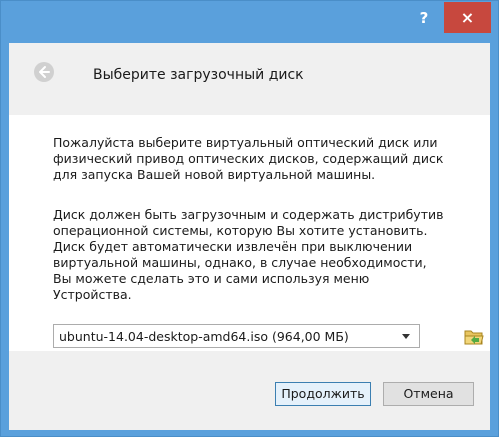 The width and height of the screenshot is (499, 437). What do you see at coordinates (323, 394) in the screenshot?
I see `continue-button: Продолжить` at bounding box center [323, 394].